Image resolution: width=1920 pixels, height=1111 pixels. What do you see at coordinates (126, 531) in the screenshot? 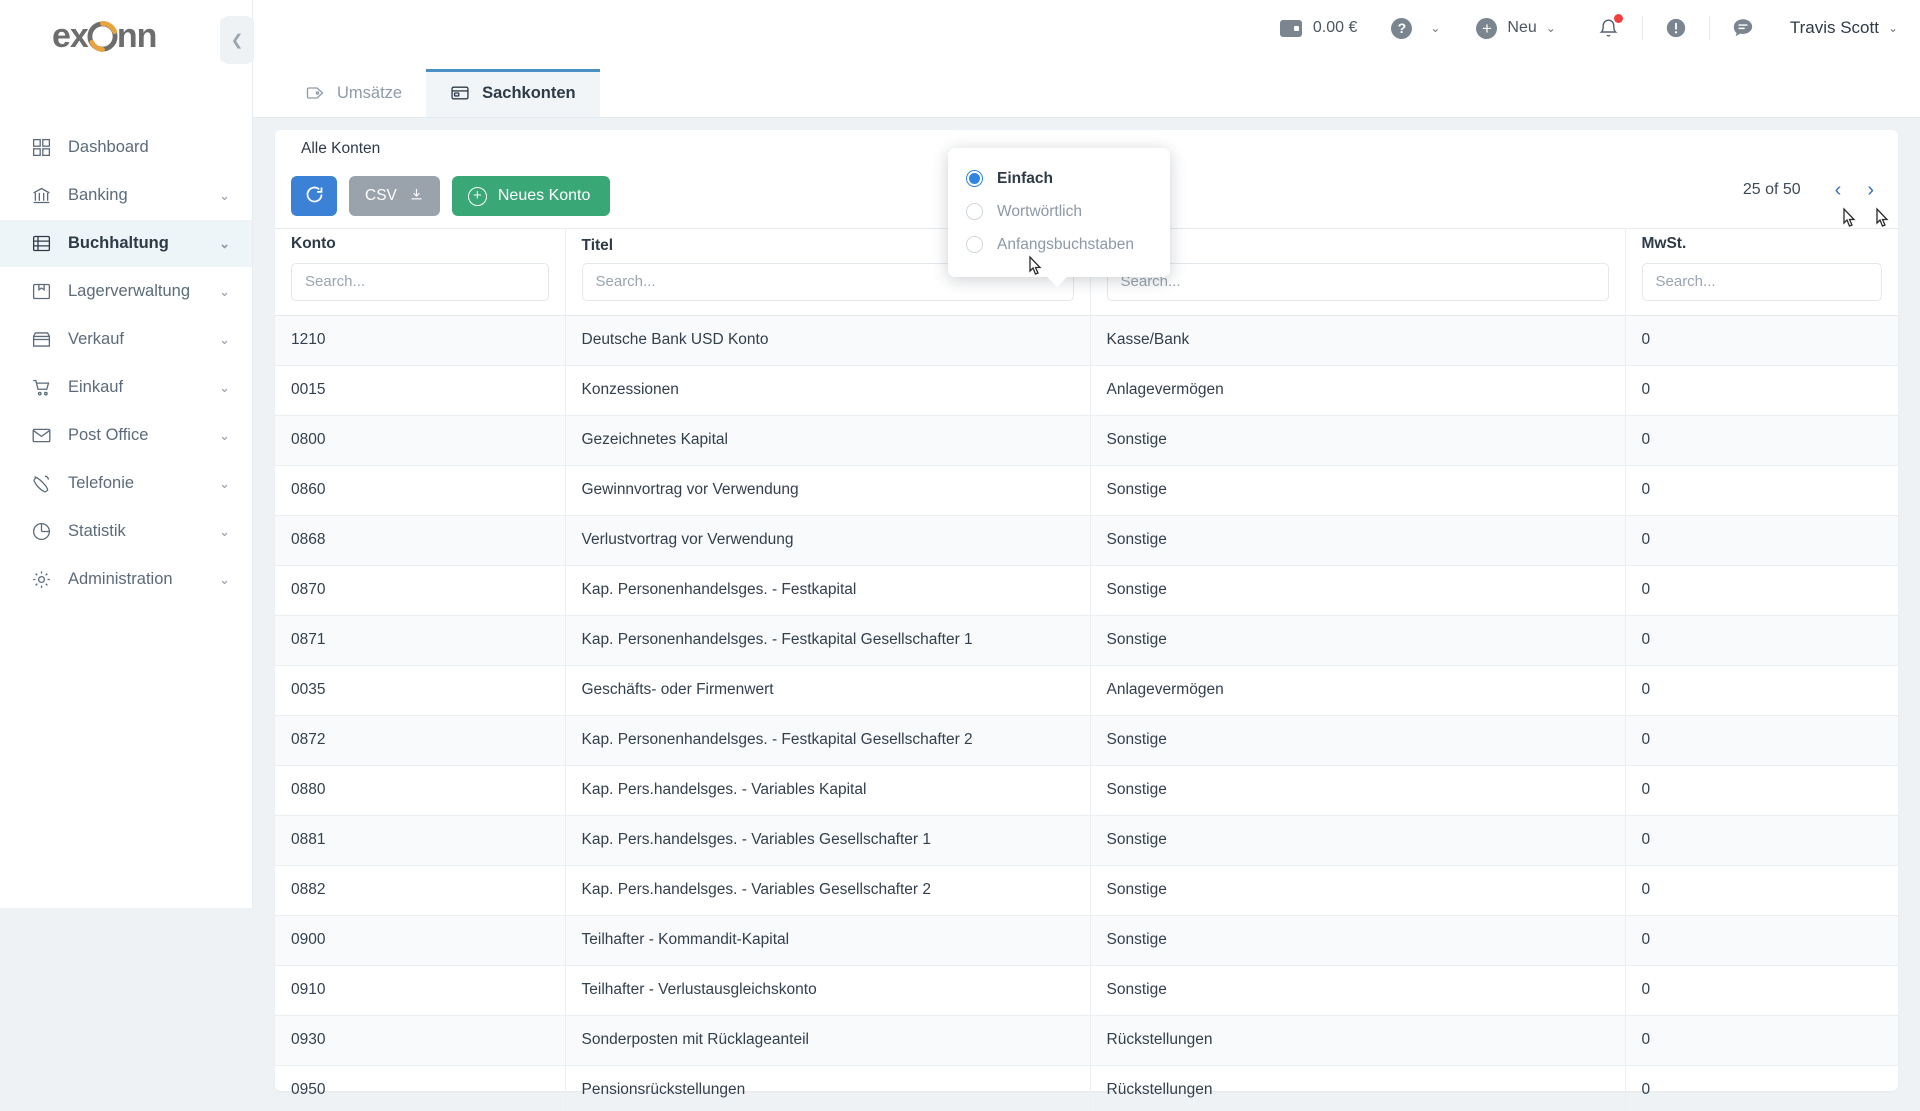
I see `sidebar-item-statistik: Statistik ⌄` at bounding box center [126, 531].